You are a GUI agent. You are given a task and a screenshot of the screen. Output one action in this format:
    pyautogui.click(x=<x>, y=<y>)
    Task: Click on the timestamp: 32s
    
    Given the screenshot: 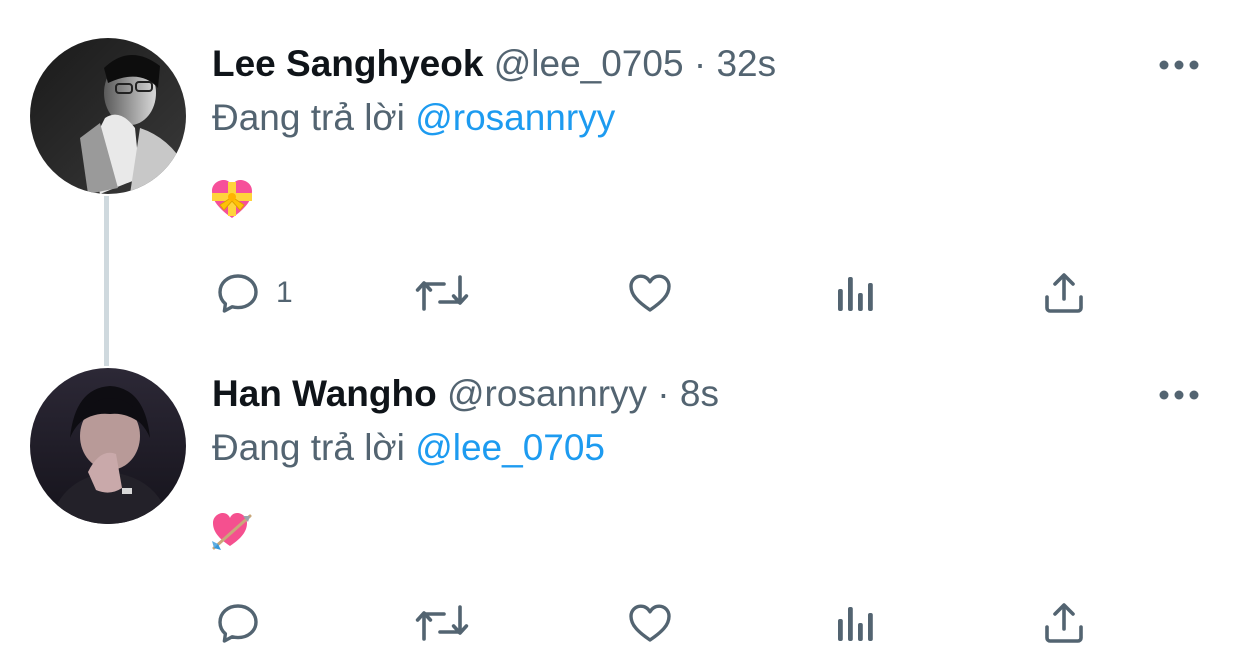 What is the action you would take?
    pyautogui.click(x=746, y=63)
    